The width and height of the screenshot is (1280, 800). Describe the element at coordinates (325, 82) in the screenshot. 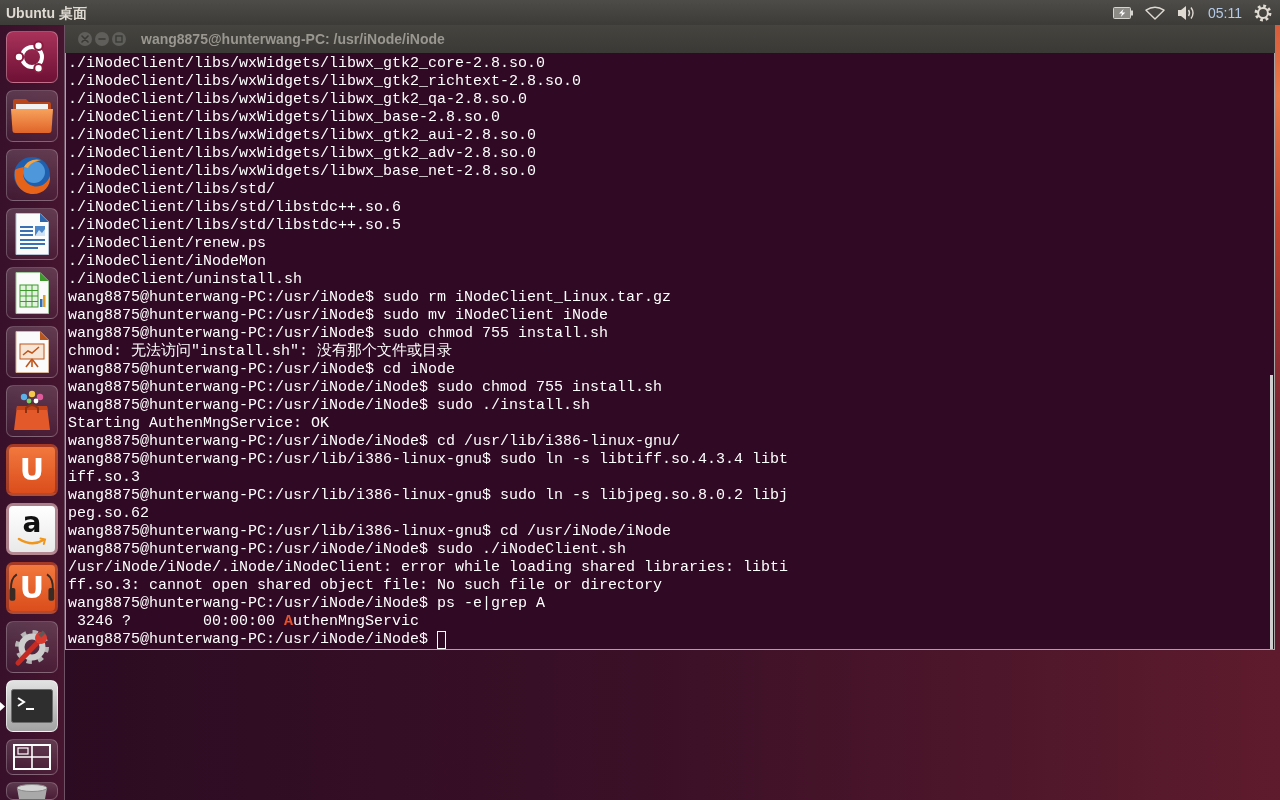

I see `terminal-line: ./iNodeClient/libs/wxWidgets/libwx_gtk2_richtext-2.8.so.0` at that location.